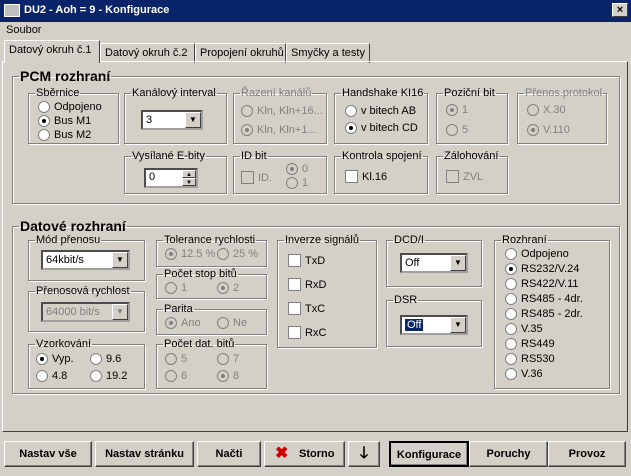 This screenshot has width=631, height=476. Describe the element at coordinates (383, 93) in the screenshot. I see `handshake-title: Handshake KI16` at that location.